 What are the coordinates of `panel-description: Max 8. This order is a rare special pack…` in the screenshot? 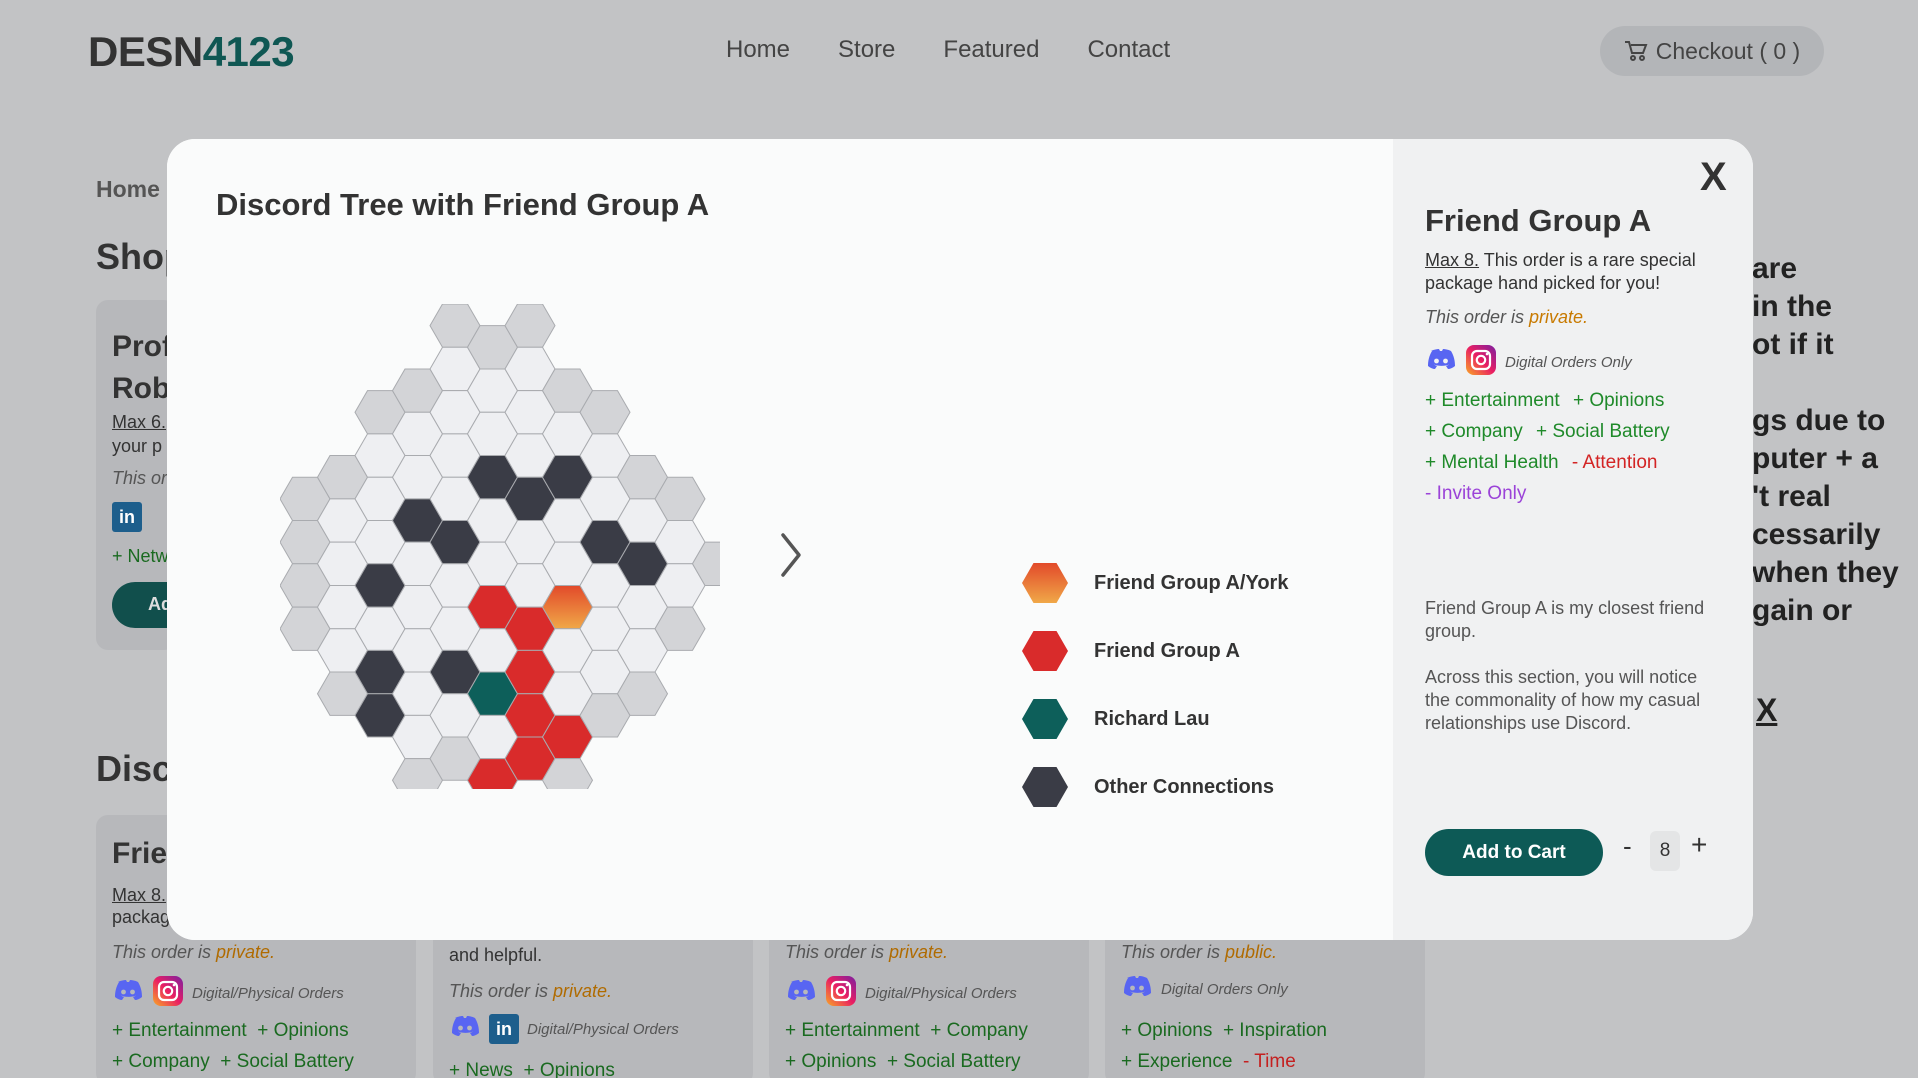 It's located at (1560, 271).